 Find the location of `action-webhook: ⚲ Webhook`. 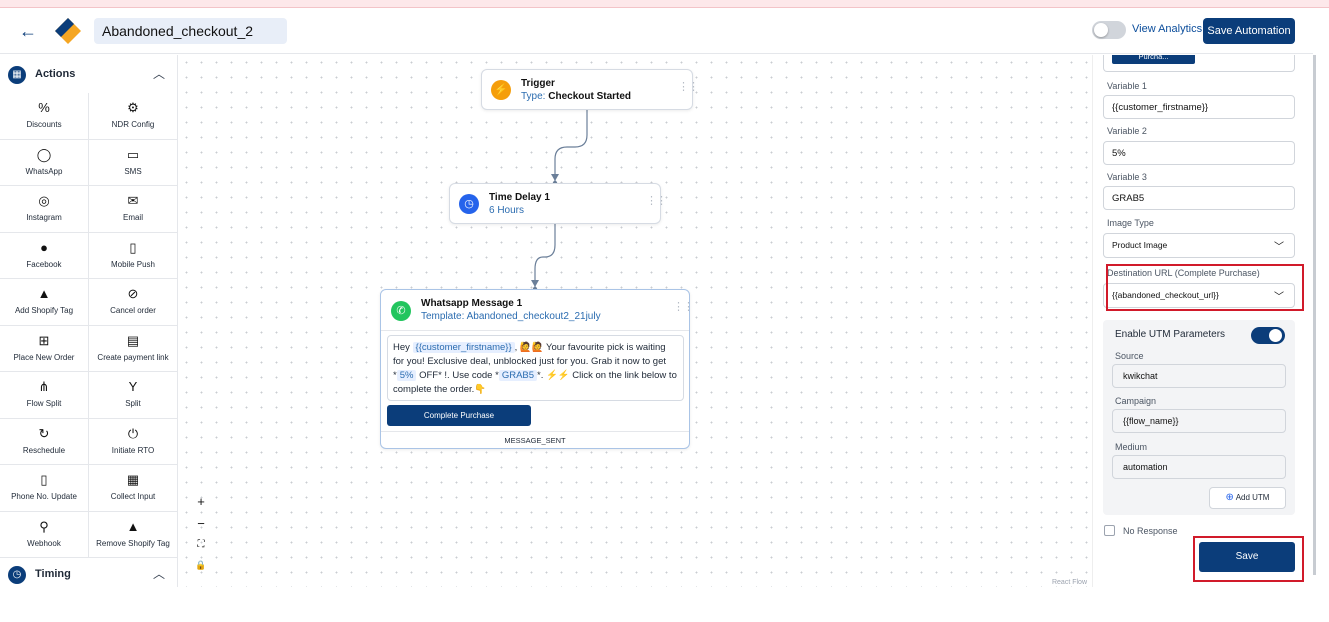

action-webhook: ⚲ Webhook is located at coordinates (44, 534).